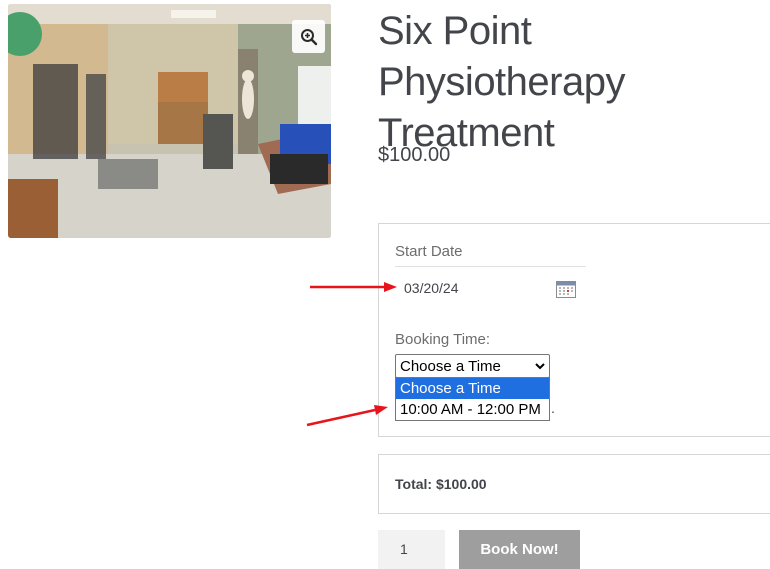  I want to click on chevron-down-icon, so click(540, 365).